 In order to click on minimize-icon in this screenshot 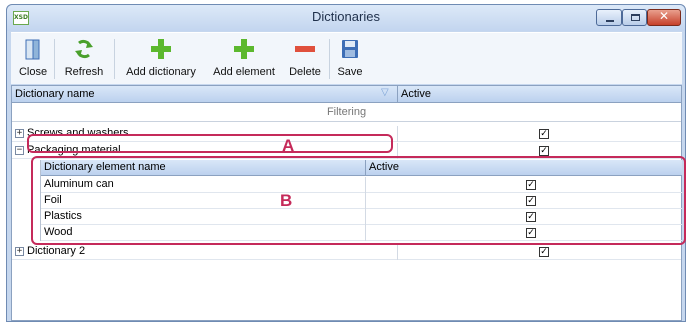, I will do `click(610, 21)`.